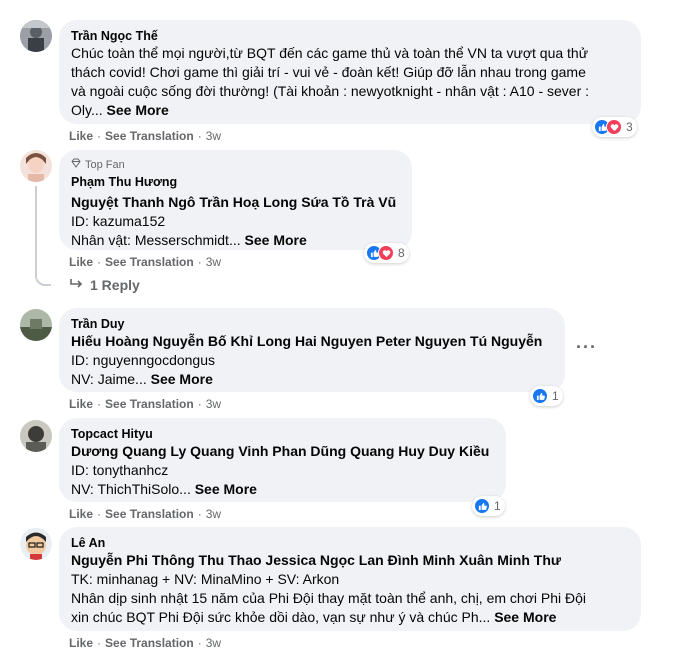 The height and width of the screenshot is (652, 678). Describe the element at coordinates (282, 434) in the screenshot. I see `comment-author: Topcact Hityu` at that location.